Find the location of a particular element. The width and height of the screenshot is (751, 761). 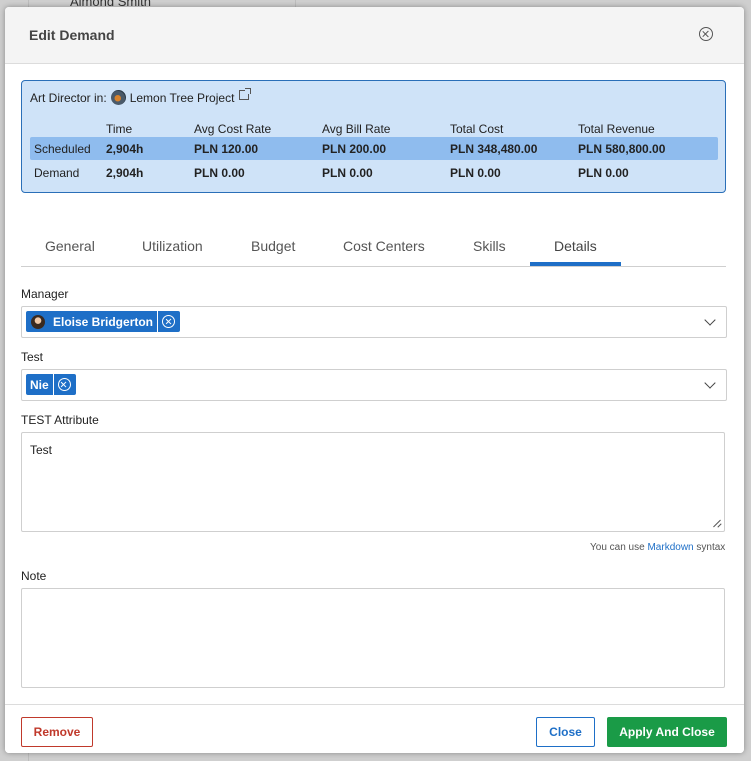

test-select: Nie is located at coordinates (374, 385).